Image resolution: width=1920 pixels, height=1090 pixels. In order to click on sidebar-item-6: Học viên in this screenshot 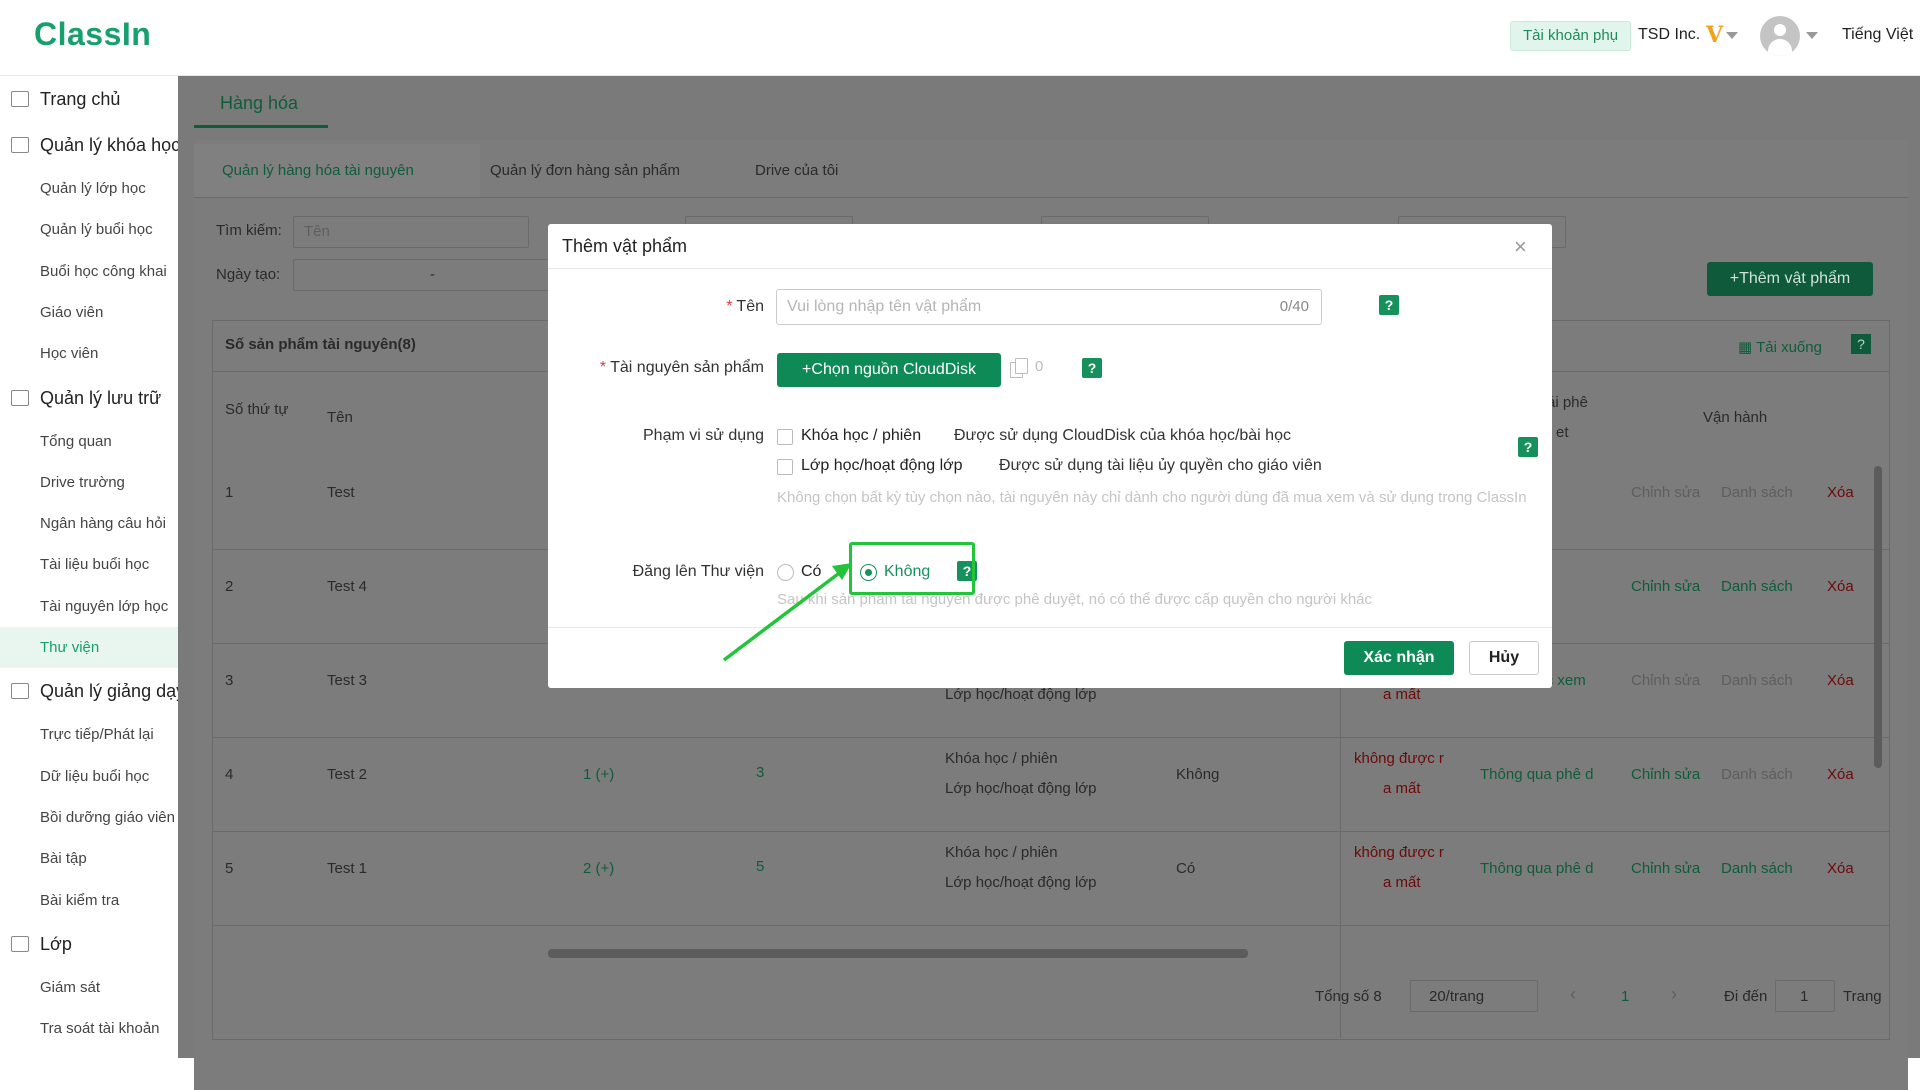, I will do `click(89, 353)`.